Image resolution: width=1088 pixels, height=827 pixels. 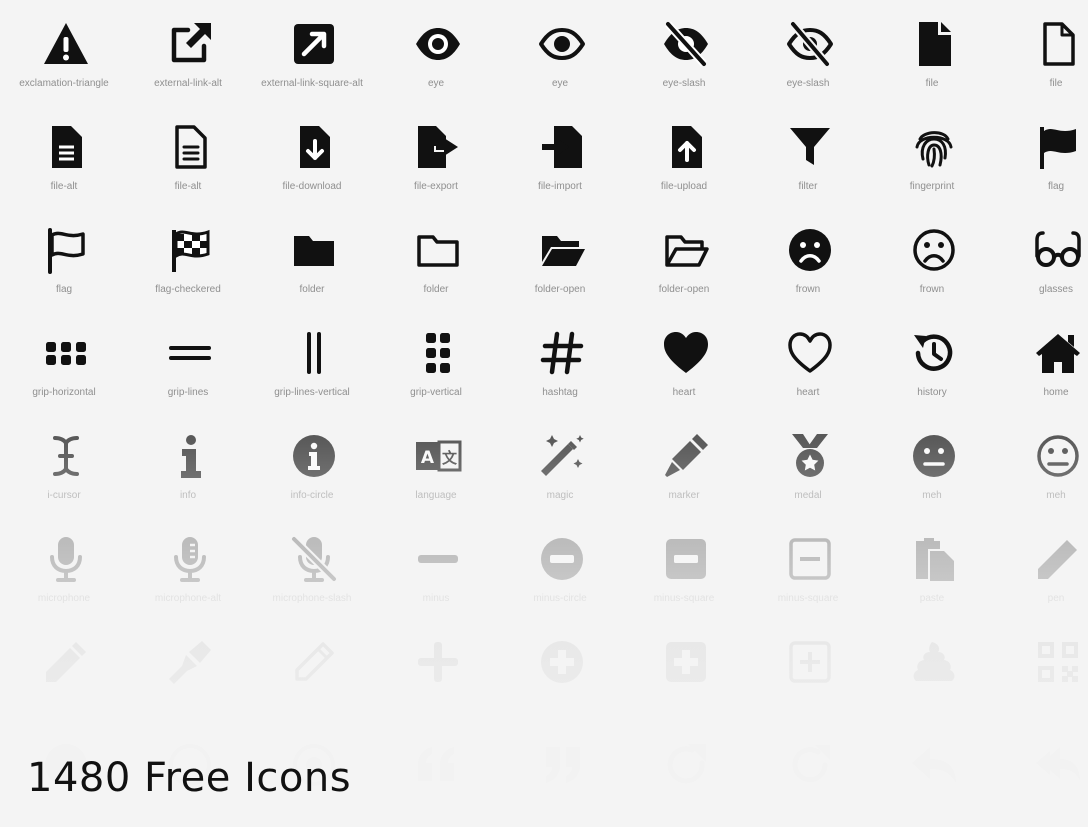 I want to click on icon-tile: home, so click(x=1041, y=365).